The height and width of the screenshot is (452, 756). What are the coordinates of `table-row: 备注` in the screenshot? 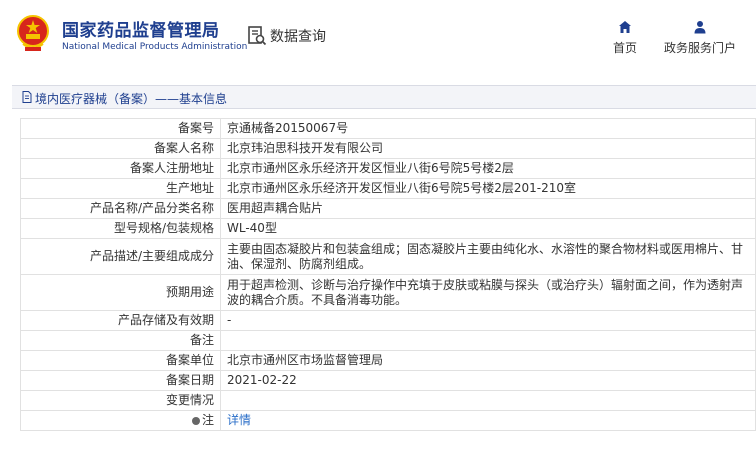 It's located at (388, 340).